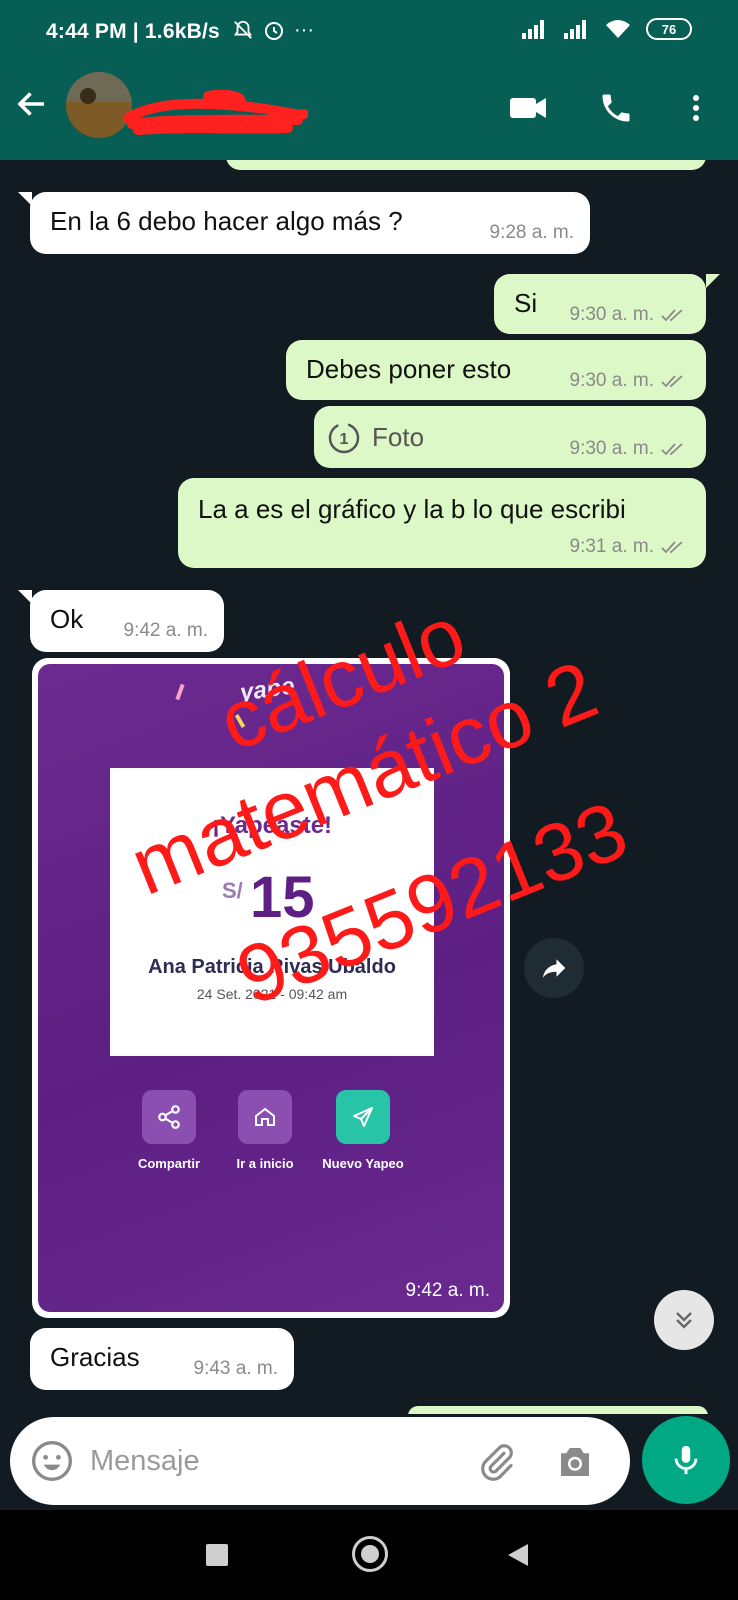  What do you see at coordinates (628, 547) in the screenshot?
I see `message-time: 9:31 a. m.` at bounding box center [628, 547].